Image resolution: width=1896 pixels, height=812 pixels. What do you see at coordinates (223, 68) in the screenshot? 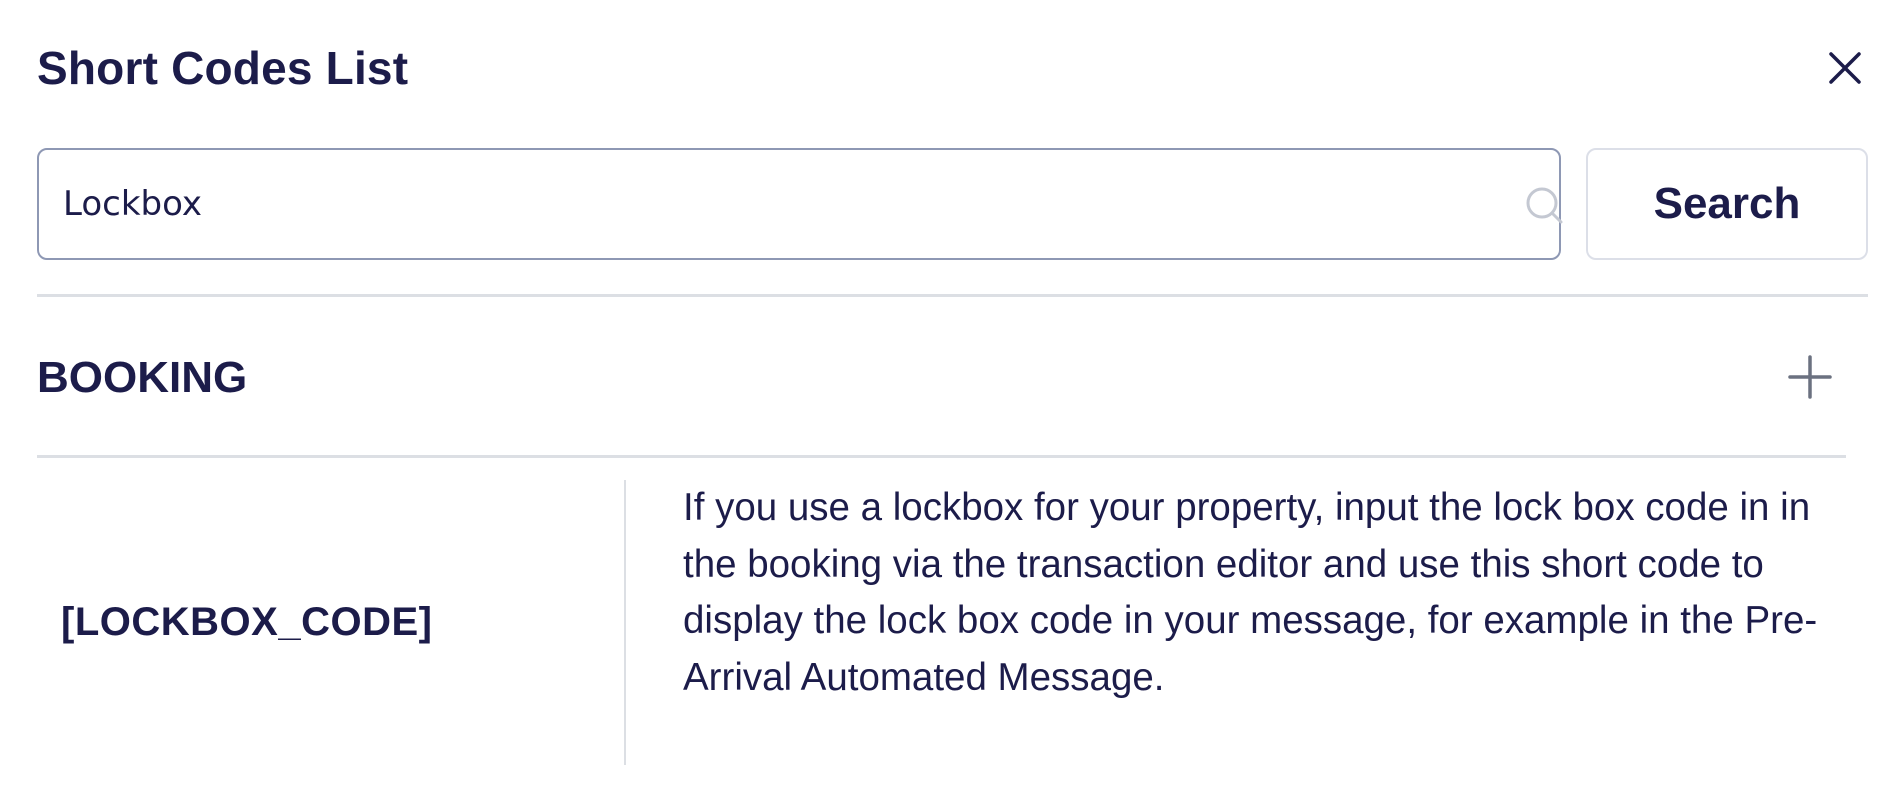
I see `dialog-title: Short Codes List` at bounding box center [223, 68].